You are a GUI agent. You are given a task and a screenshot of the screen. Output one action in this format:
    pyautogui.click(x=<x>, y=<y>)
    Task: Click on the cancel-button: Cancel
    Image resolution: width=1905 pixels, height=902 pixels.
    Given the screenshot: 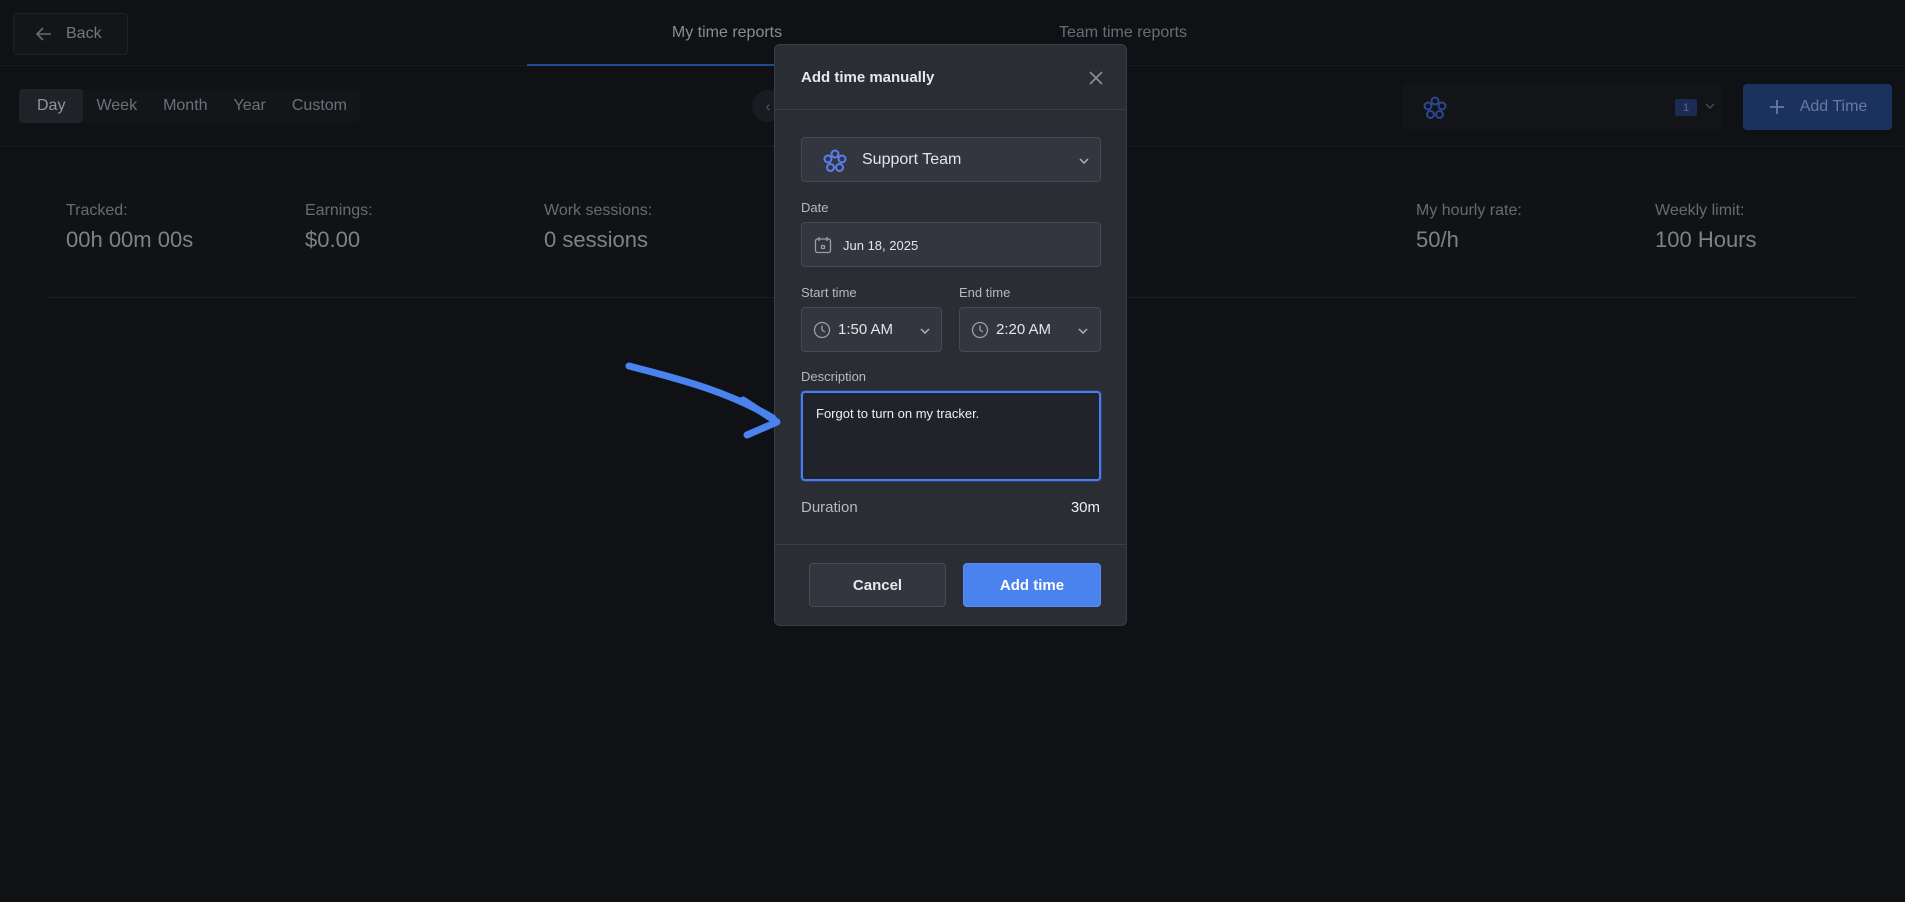 What is the action you would take?
    pyautogui.click(x=877, y=585)
    